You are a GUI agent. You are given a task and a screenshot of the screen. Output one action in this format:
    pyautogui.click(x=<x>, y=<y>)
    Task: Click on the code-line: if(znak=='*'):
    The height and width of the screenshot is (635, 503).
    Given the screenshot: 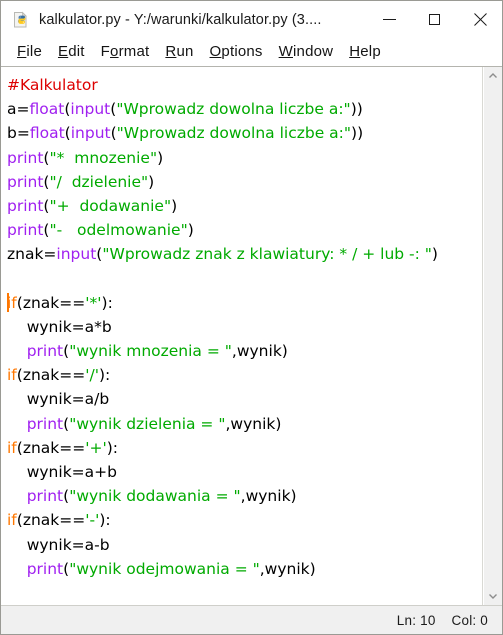 What is the action you would take?
    pyautogui.click(x=244, y=303)
    